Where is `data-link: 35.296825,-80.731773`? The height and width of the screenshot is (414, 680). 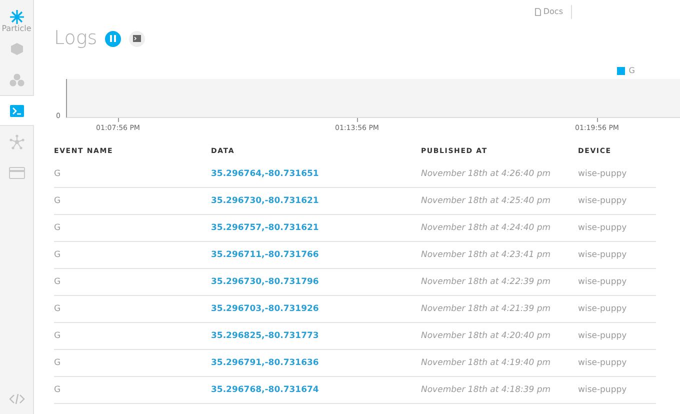 data-link: 35.296825,-80.731773 is located at coordinates (265, 335).